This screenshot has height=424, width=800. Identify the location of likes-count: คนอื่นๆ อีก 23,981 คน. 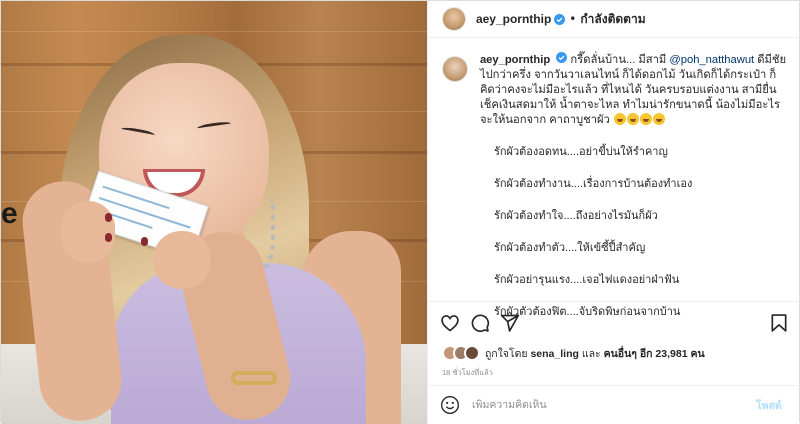
(654, 354).